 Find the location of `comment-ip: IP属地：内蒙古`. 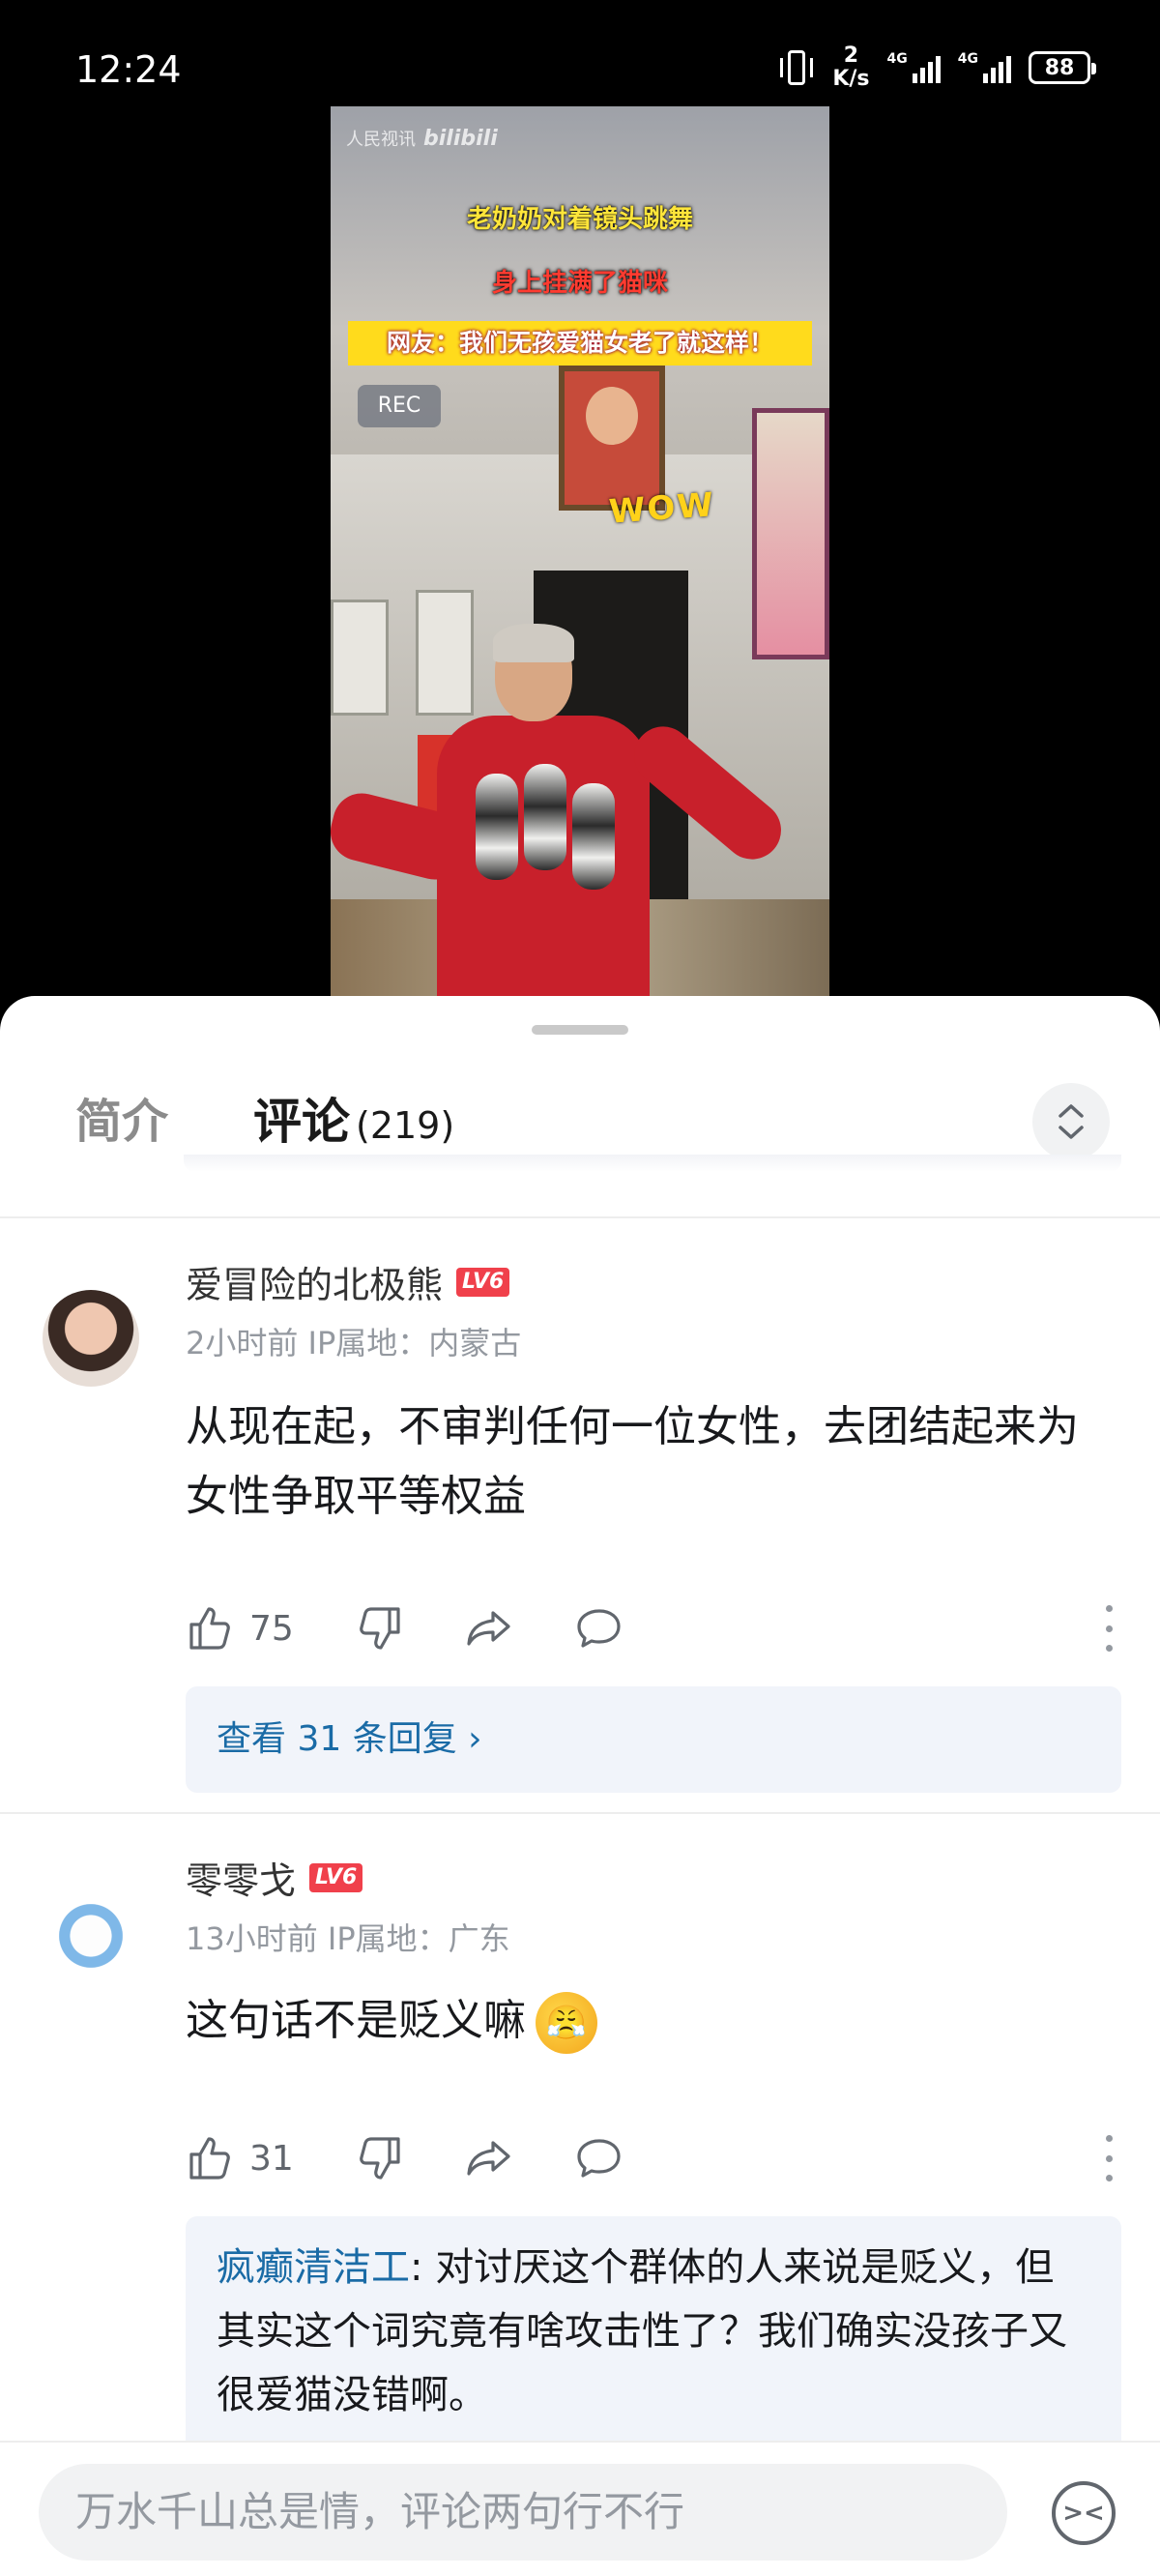

comment-ip: IP属地：内蒙古 is located at coordinates (414, 1343).